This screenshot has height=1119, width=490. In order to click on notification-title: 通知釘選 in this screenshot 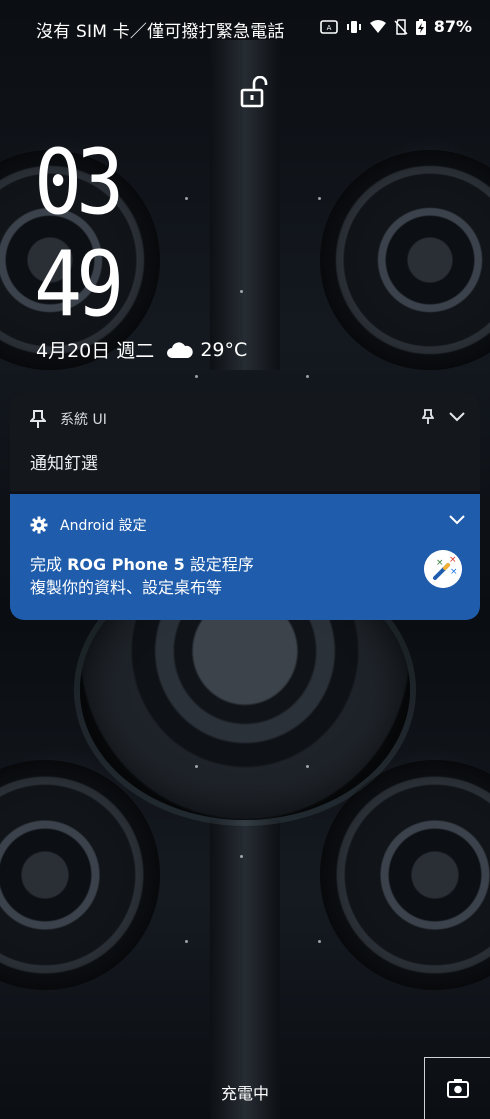, I will do `click(64, 464)`.